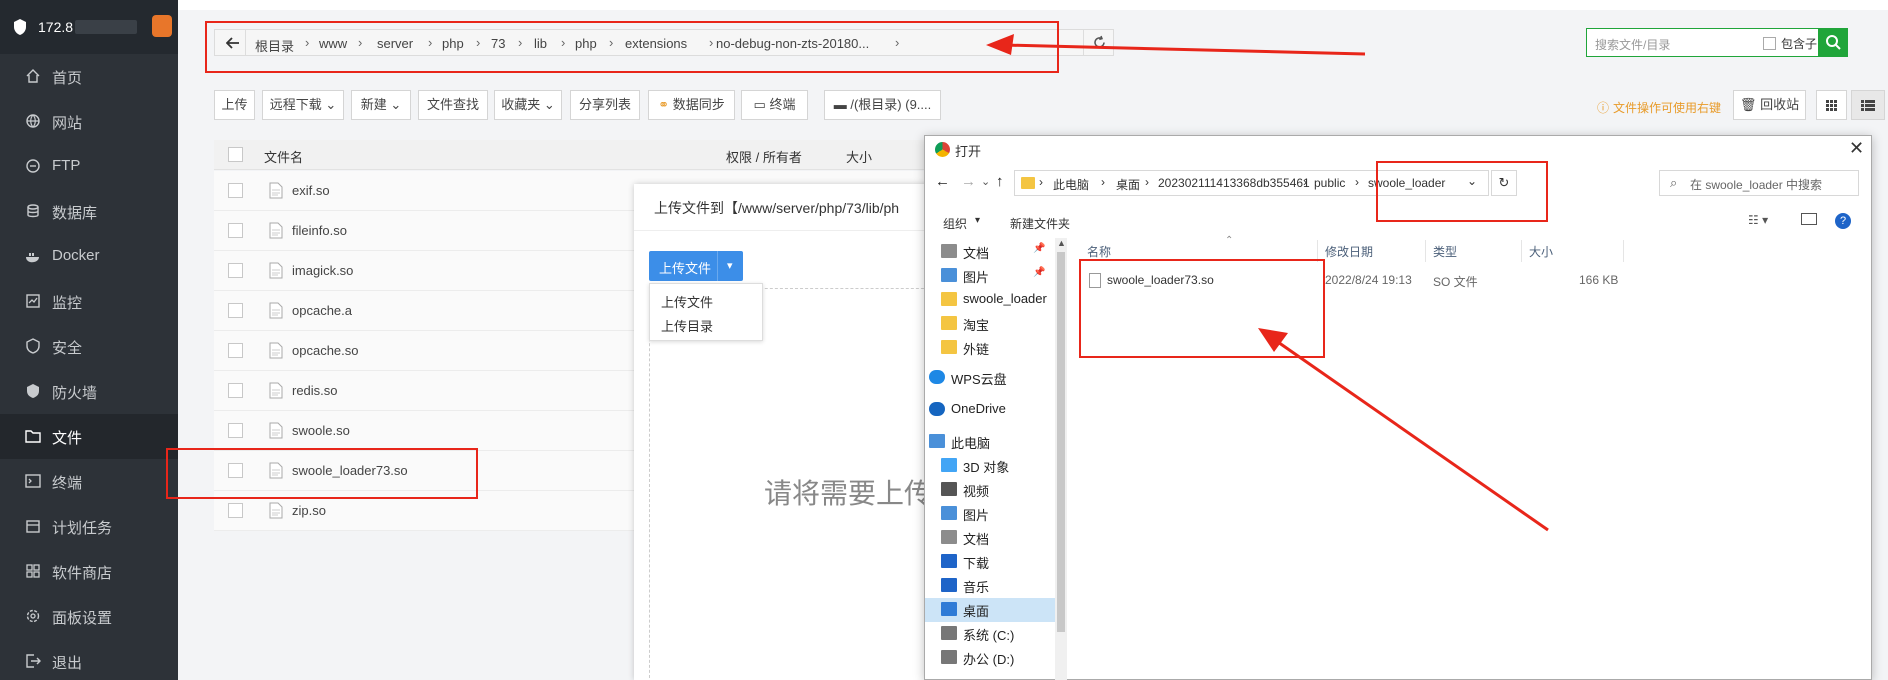 This screenshot has width=1888, height=680. I want to click on annotation-arrow-file, so click(1403, 430).